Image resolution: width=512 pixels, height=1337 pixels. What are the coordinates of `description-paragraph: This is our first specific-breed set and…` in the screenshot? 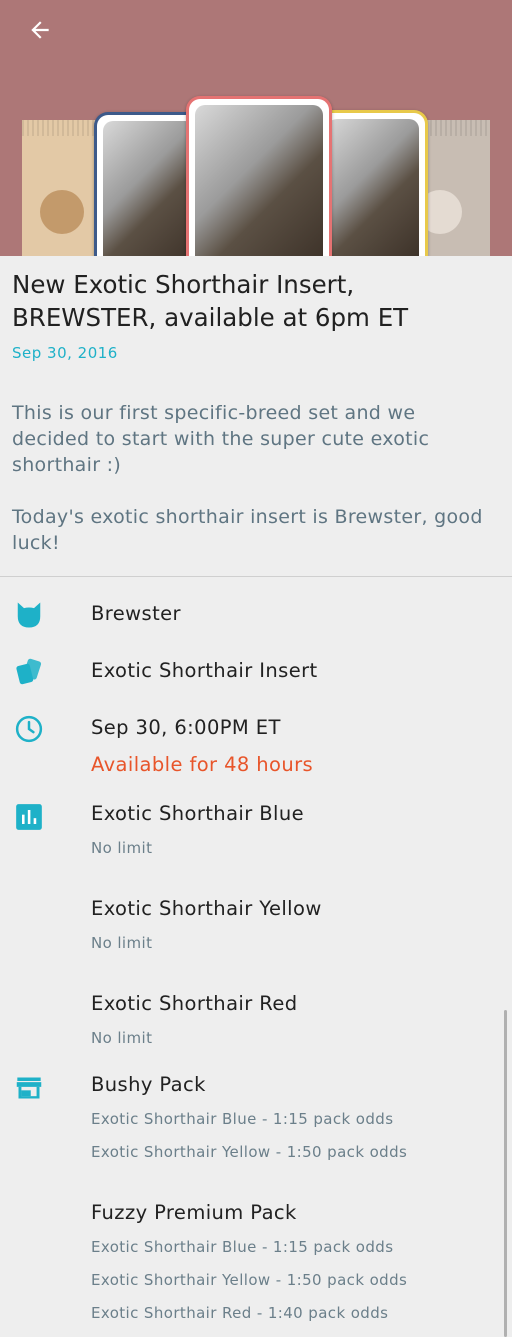 It's located at (221, 439).